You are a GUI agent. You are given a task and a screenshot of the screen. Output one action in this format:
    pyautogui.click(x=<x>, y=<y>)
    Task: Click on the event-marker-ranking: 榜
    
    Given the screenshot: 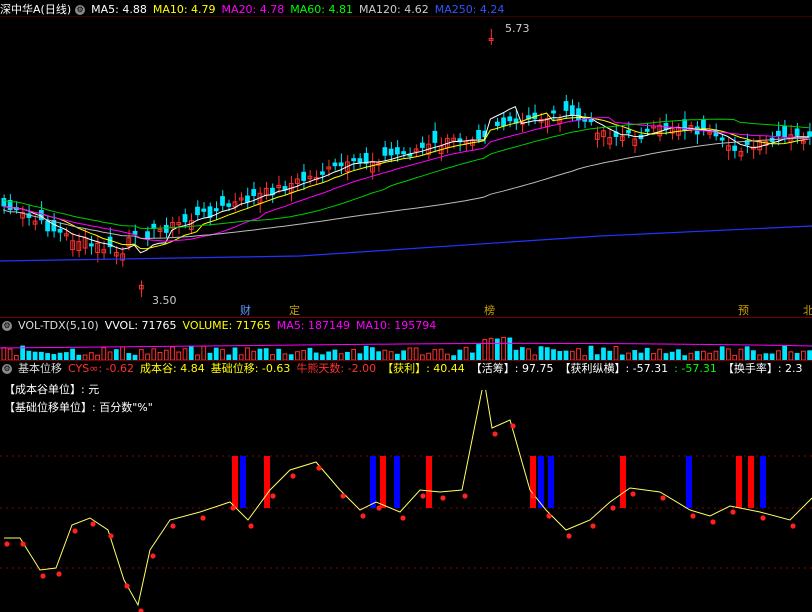 What is the action you would take?
    pyautogui.click(x=489, y=310)
    